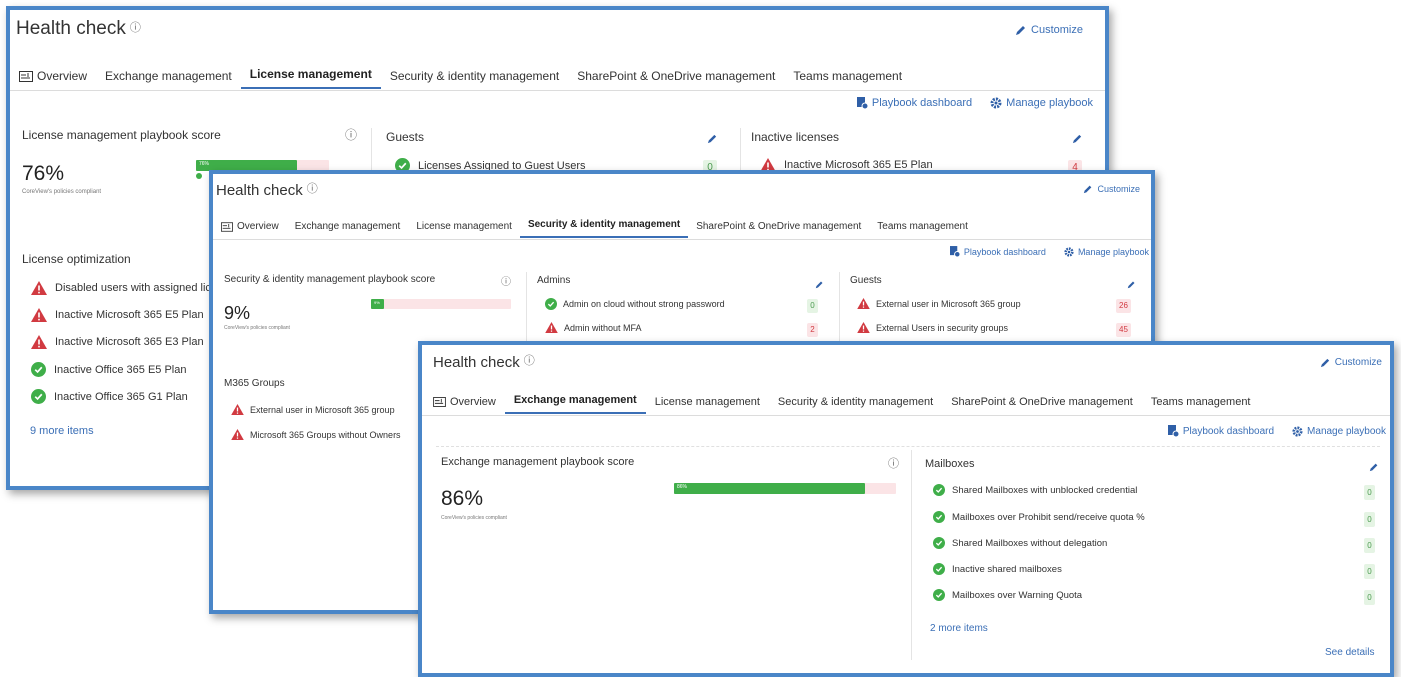 This screenshot has width=1401, height=677. What do you see at coordinates (109, 396) in the screenshot?
I see `list-item: Inactive Office 365 G1 Plan` at bounding box center [109, 396].